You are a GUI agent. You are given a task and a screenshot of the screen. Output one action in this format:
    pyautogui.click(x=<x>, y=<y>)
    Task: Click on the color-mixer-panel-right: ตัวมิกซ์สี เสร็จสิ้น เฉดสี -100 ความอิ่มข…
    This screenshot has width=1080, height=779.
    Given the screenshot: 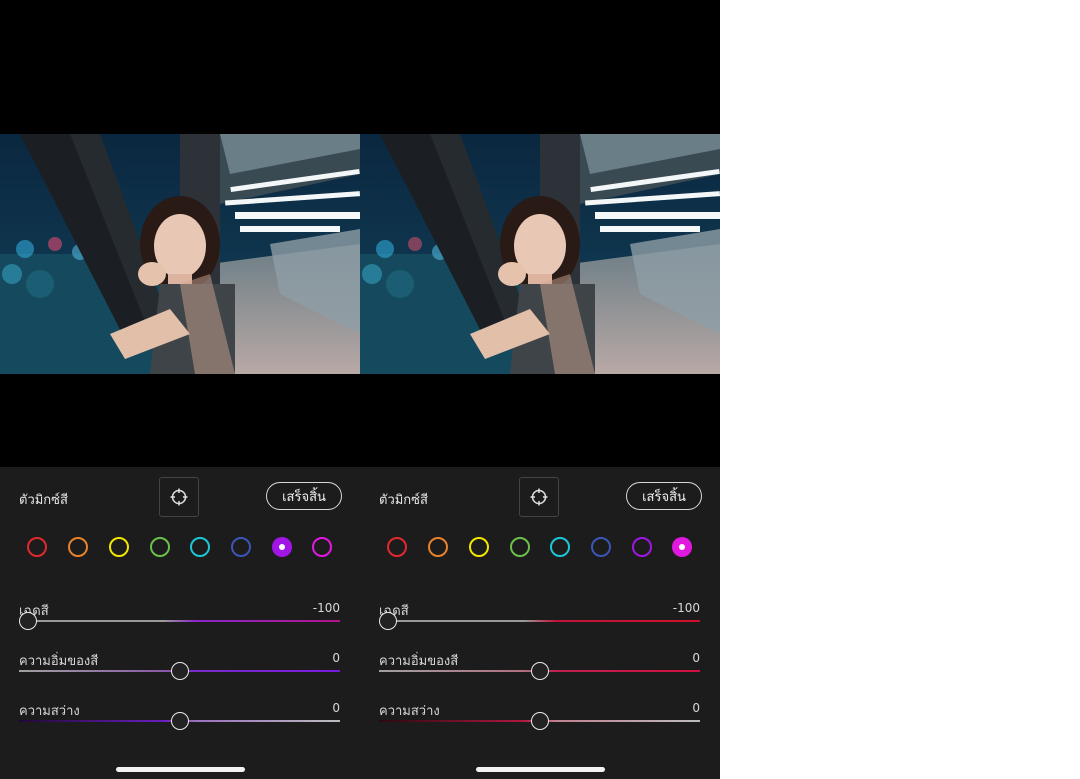 What is the action you would take?
    pyautogui.click(x=540, y=623)
    